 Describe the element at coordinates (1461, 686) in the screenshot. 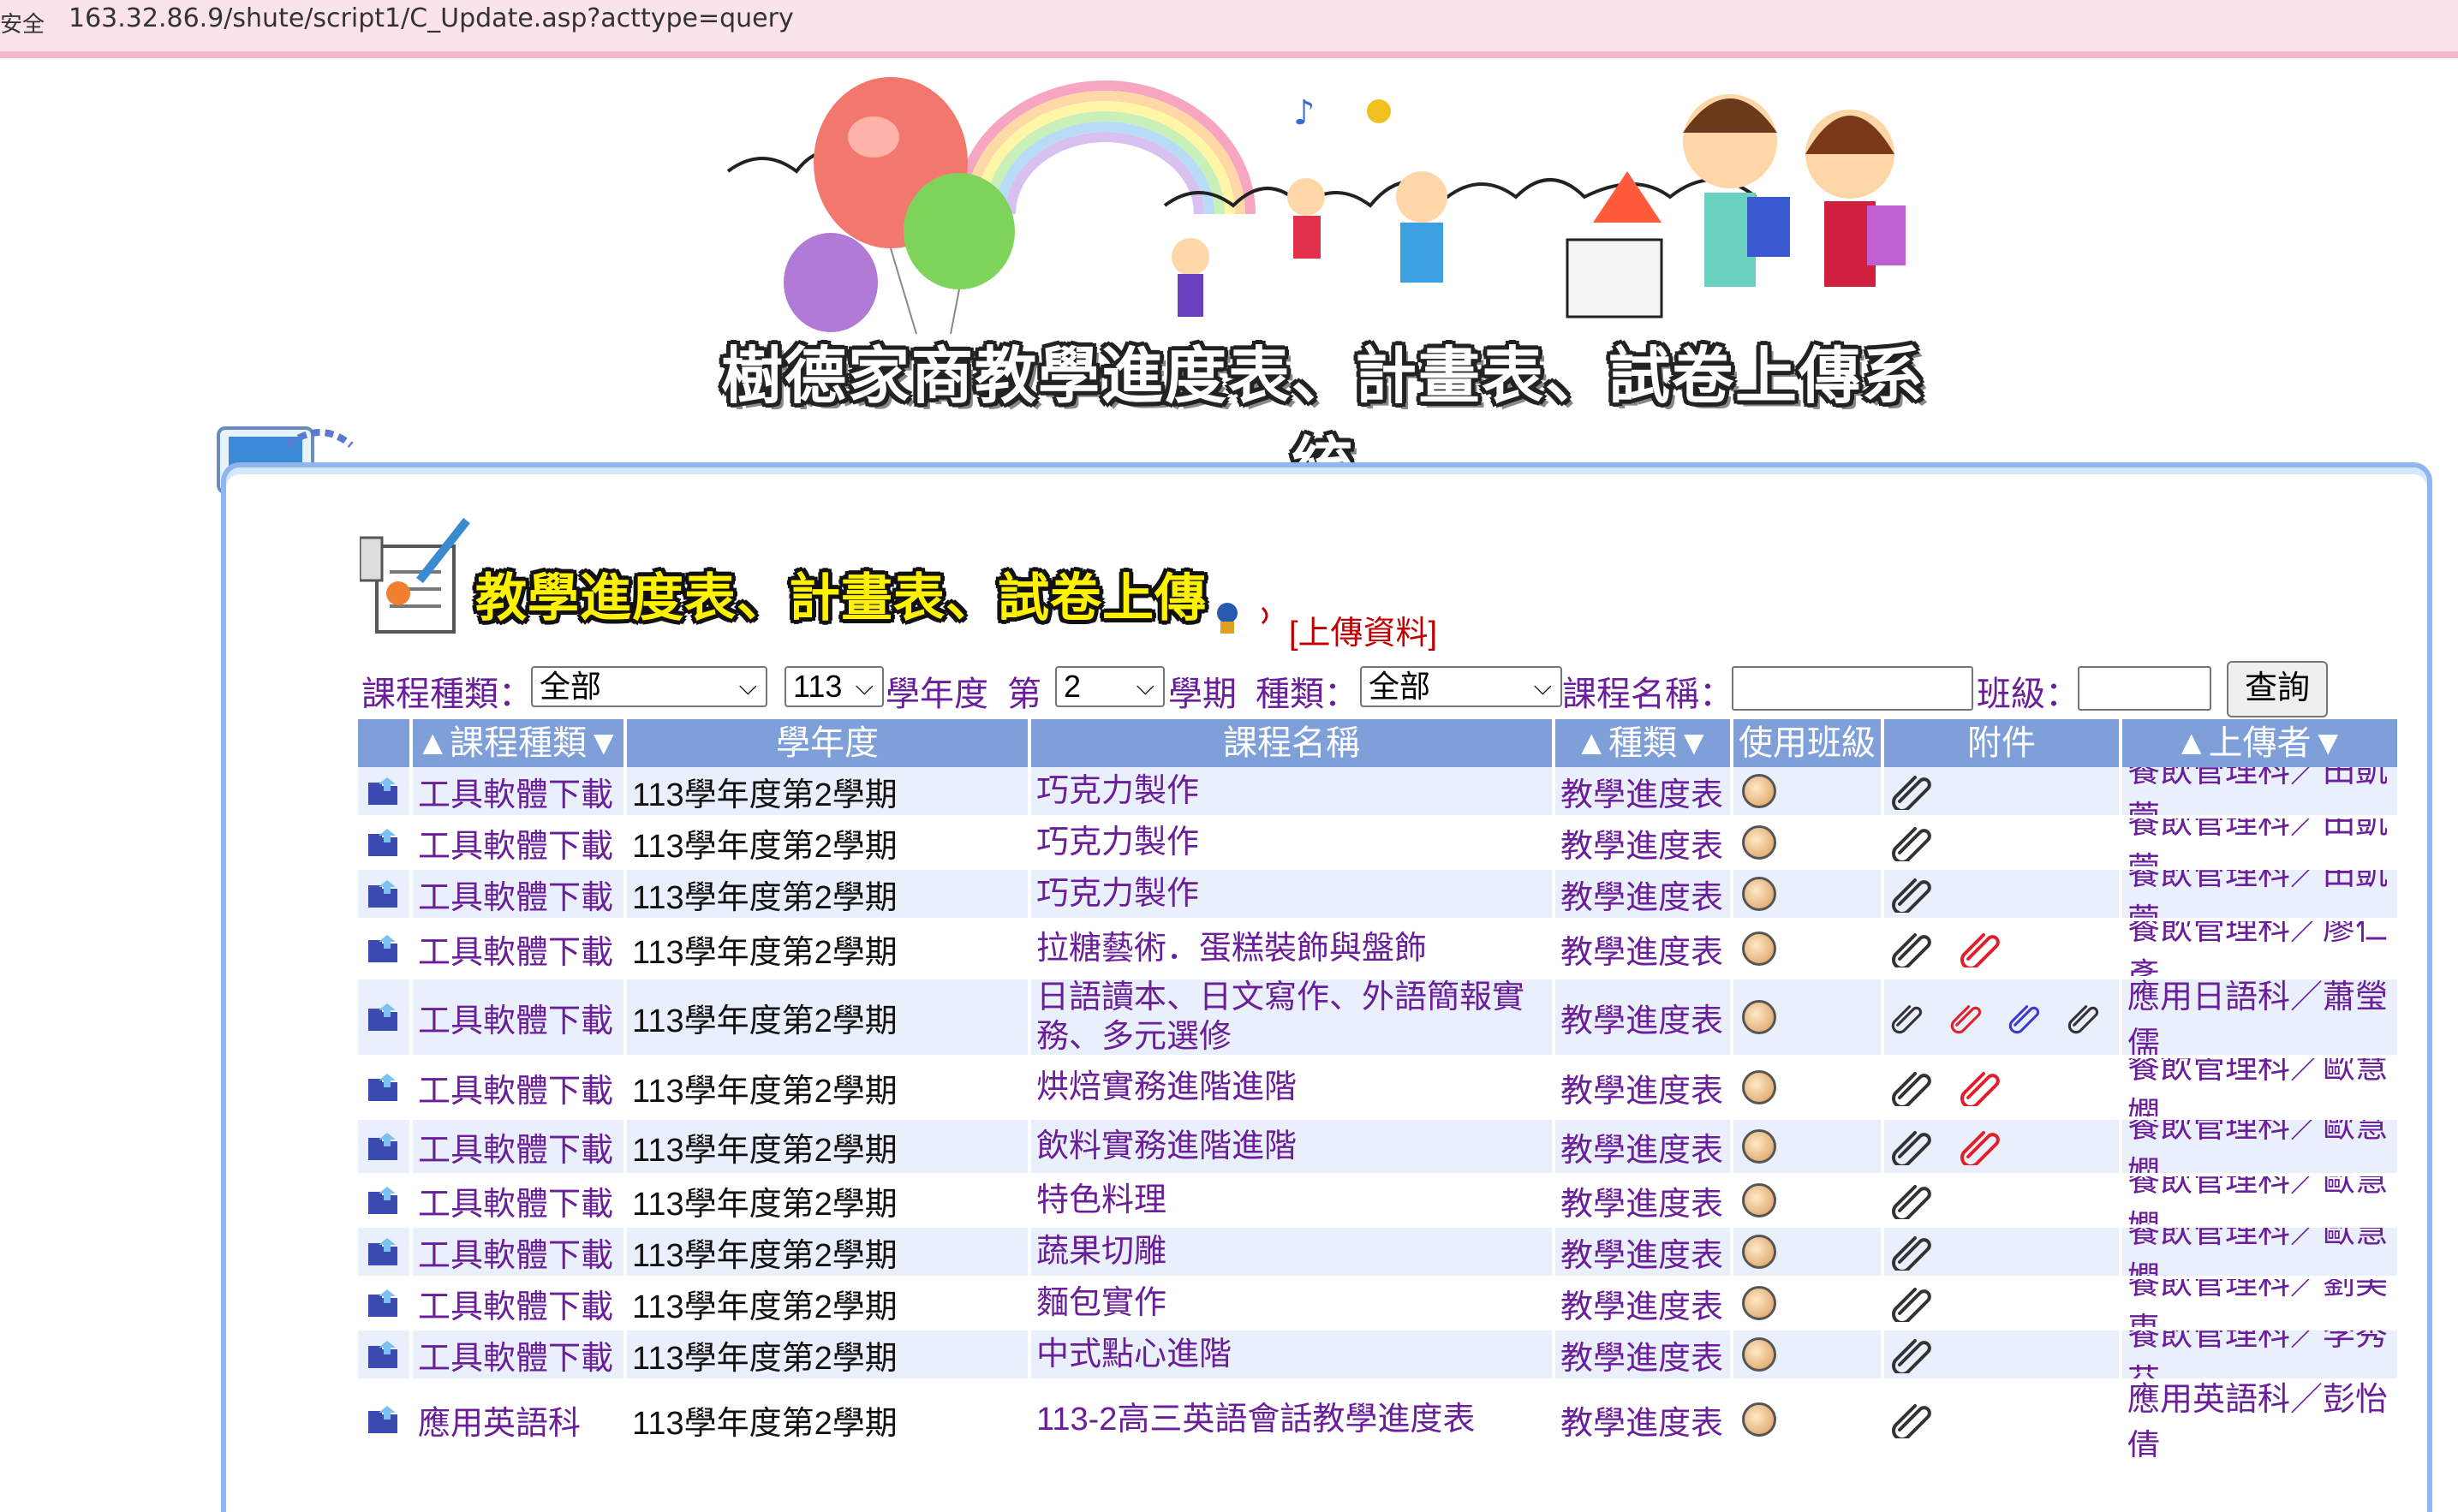

I see `kind-select: 全部 ⌵` at that location.